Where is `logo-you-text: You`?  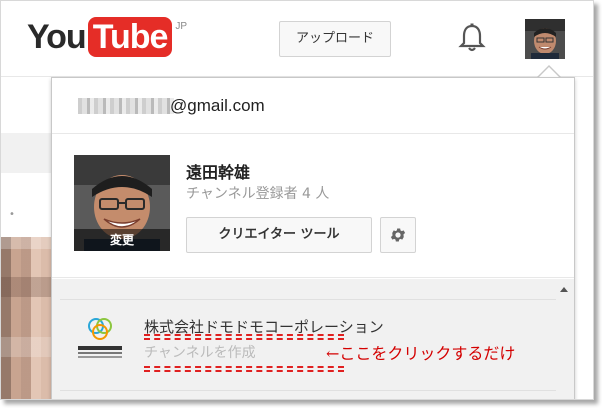
logo-you-text: You is located at coordinates (57, 37).